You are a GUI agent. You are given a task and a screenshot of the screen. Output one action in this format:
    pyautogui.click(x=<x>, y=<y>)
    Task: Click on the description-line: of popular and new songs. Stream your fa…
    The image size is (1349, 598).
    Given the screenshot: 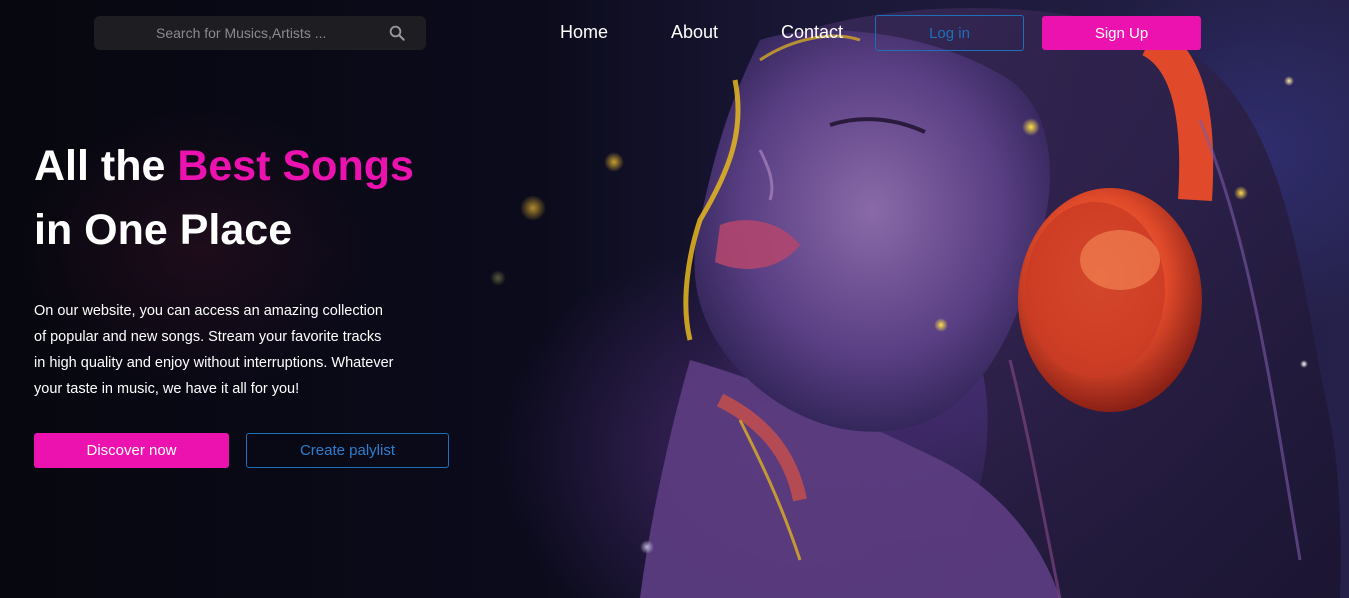 What is the action you would take?
    pyautogui.click(x=208, y=337)
    